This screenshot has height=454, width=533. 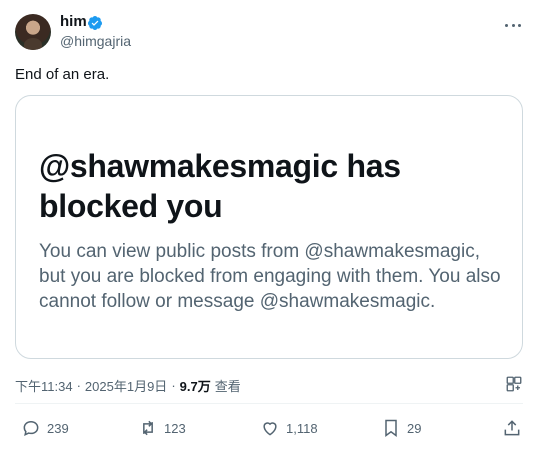 I want to click on avatar, so click(x=33, y=32).